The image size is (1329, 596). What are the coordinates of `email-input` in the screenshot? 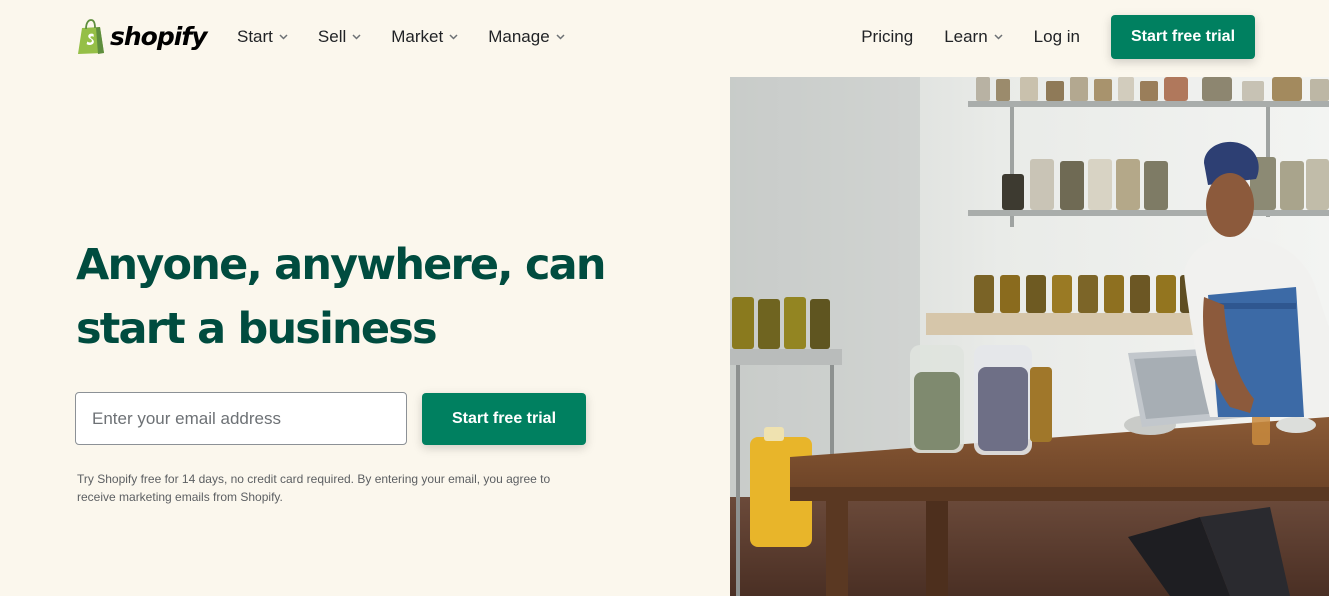 It's located at (241, 418).